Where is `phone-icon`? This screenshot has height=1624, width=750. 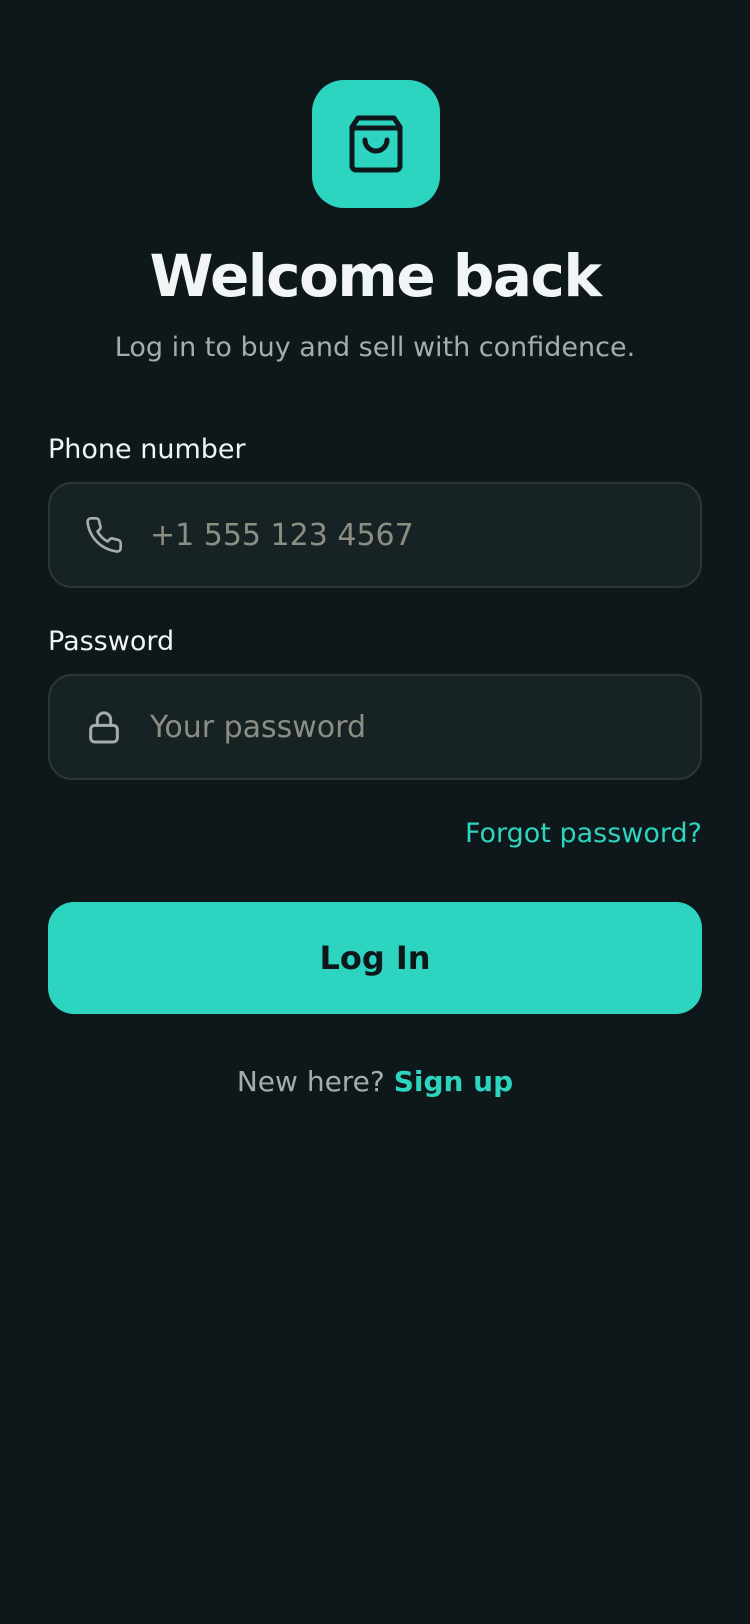 phone-icon is located at coordinates (104, 535).